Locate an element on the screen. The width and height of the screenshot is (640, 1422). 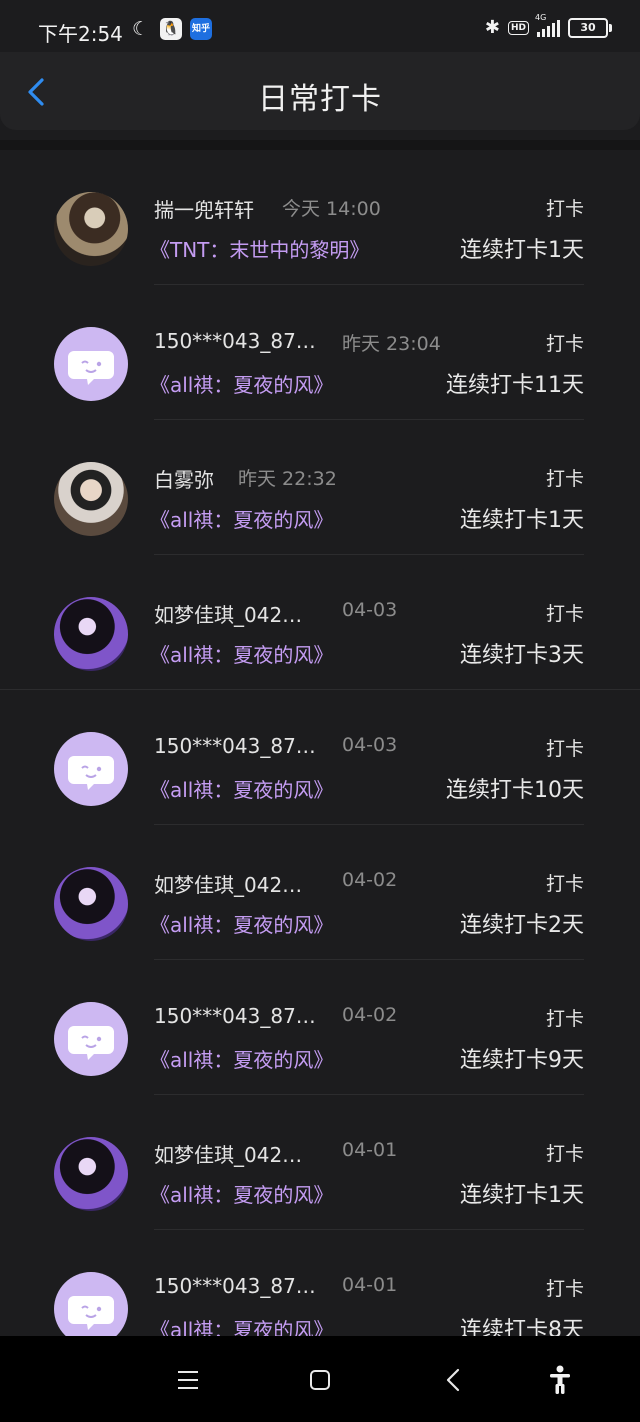
list-item: 如梦佳琪_042… 04-03 打卡《all祺：夏夜的风》 连续打卡3天 is located at coordinates (320, 622).